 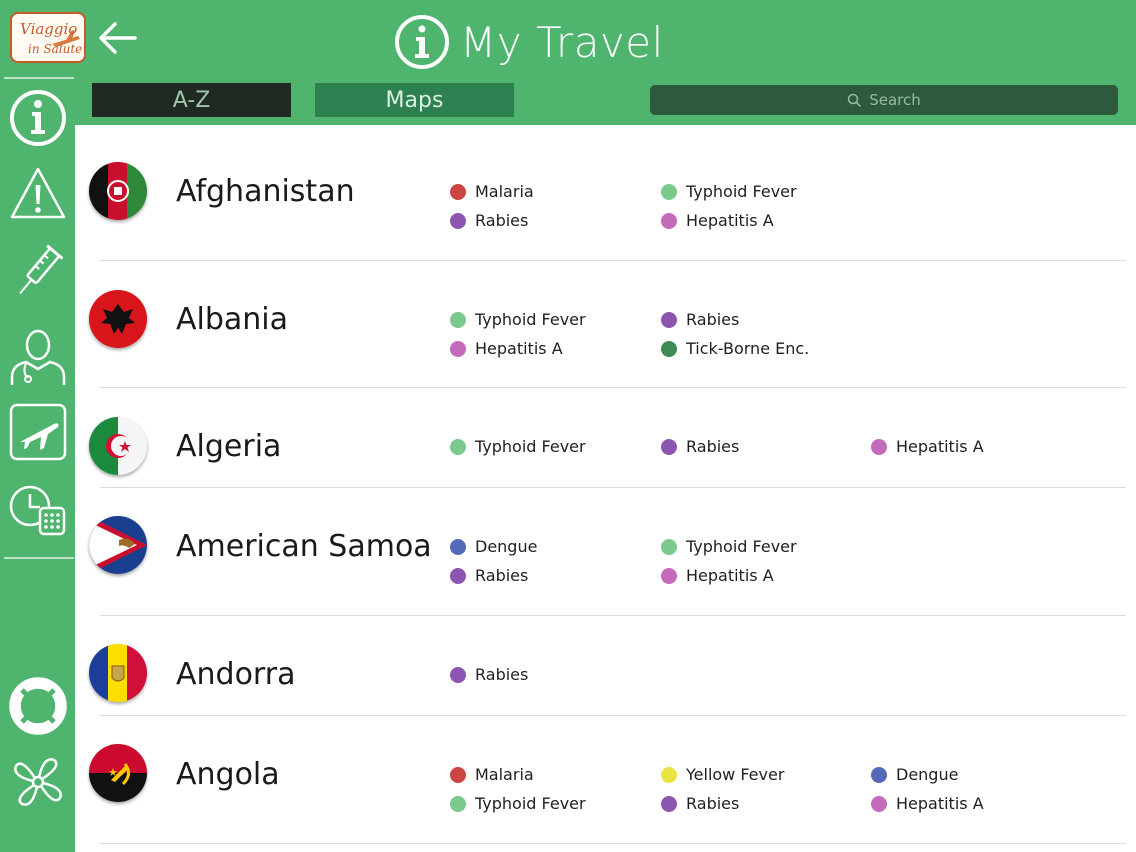 What do you see at coordinates (118, 319) in the screenshot?
I see `flag-albania` at bounding box center [118, 319].